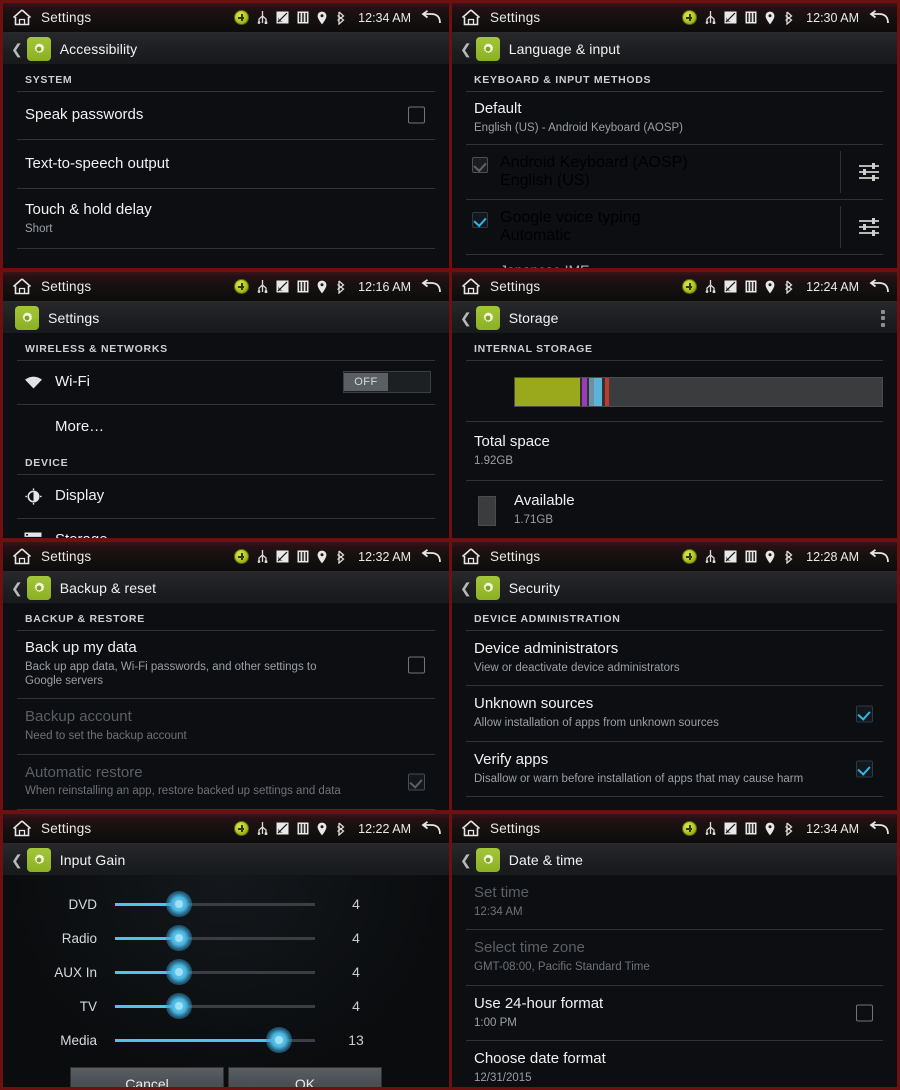  I want to click on slider-row-radio: Radio 4, so click(226, 938).